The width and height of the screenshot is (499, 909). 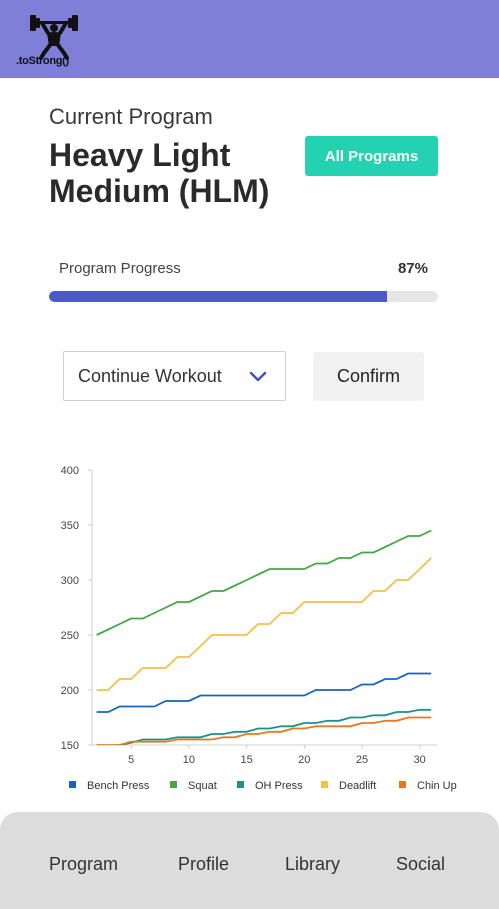 I want to click on y-tick-label: 200, so click(x=70, y=691).